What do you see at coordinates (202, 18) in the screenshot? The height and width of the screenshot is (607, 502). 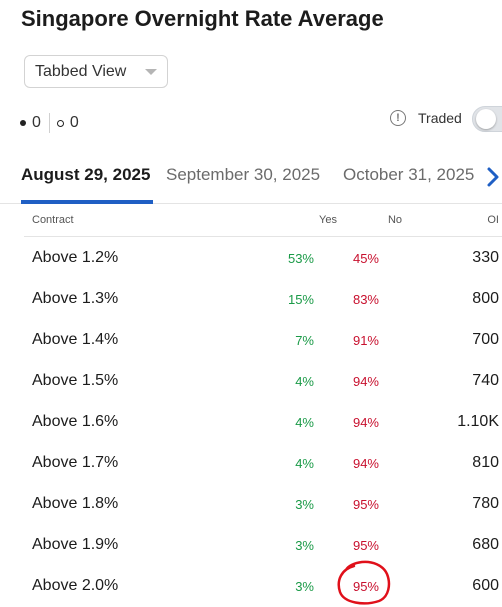 I see `page-title: Singapore Overnight Rate Average` at bounding box center [202, 18].